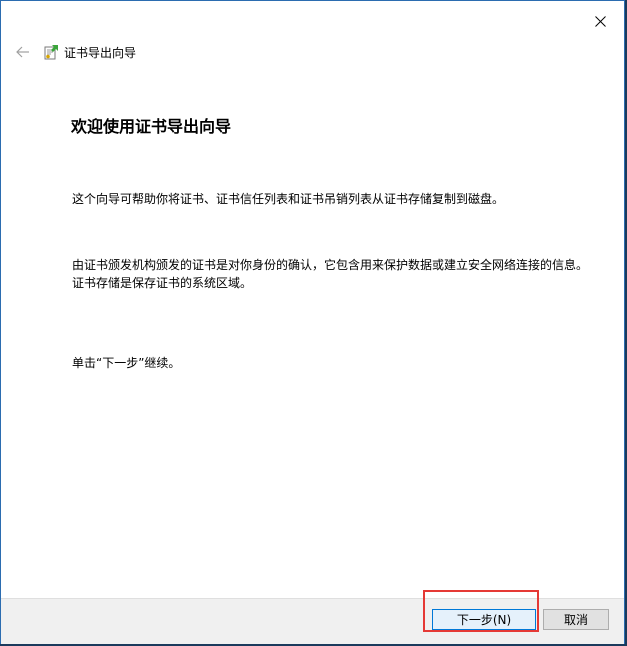 This screenshot has height=646, width=627. I want to click on page-heading: 欢迎使用证书导出向导, so click(151, 126).